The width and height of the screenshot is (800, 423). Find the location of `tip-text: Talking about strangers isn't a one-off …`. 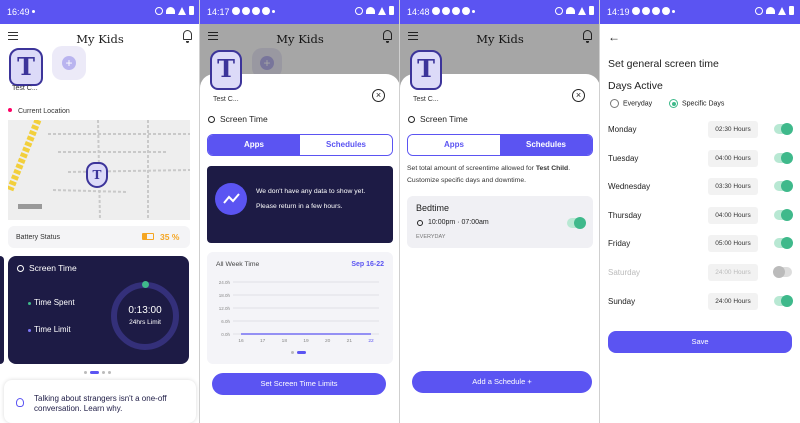

tip-text: Talking about strangers isn't a one-off … is located at coordinates (100, 403).